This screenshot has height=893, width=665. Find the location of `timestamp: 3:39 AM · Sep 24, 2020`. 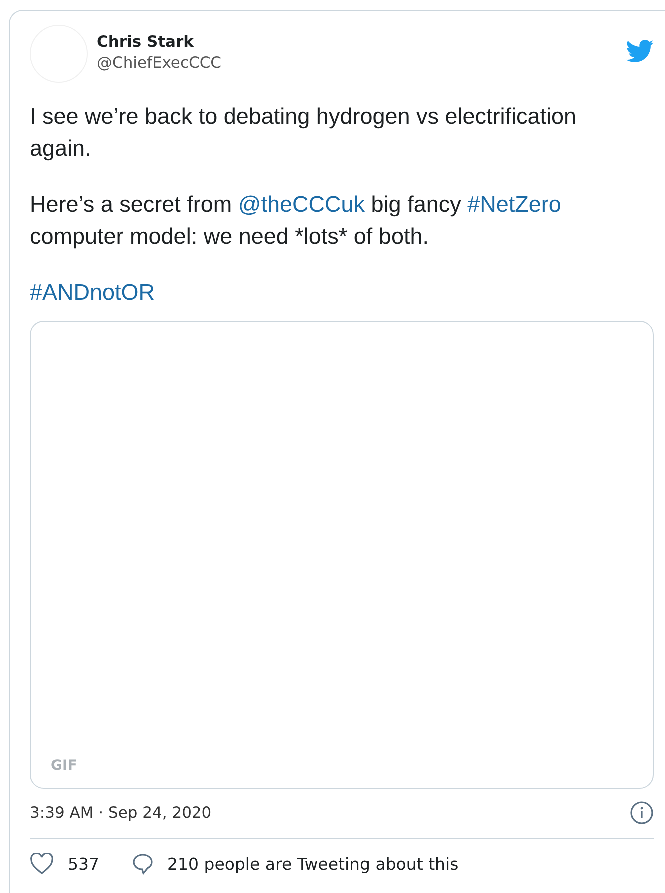

timestamp: 3:39 AM · Sep 24, 2020 is located at coordinates (121, 813).